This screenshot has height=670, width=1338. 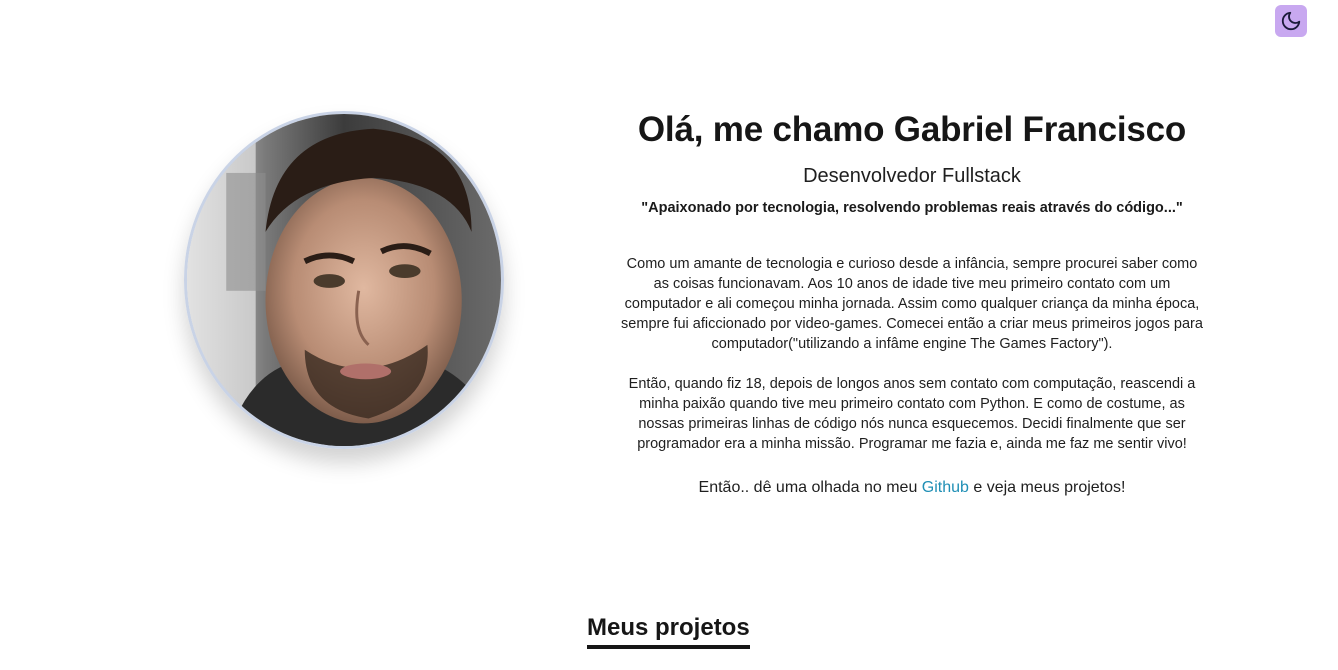 I want to click on page-title: Olá, me chamo Gabriel Francisco, so click(x=912, y=129).